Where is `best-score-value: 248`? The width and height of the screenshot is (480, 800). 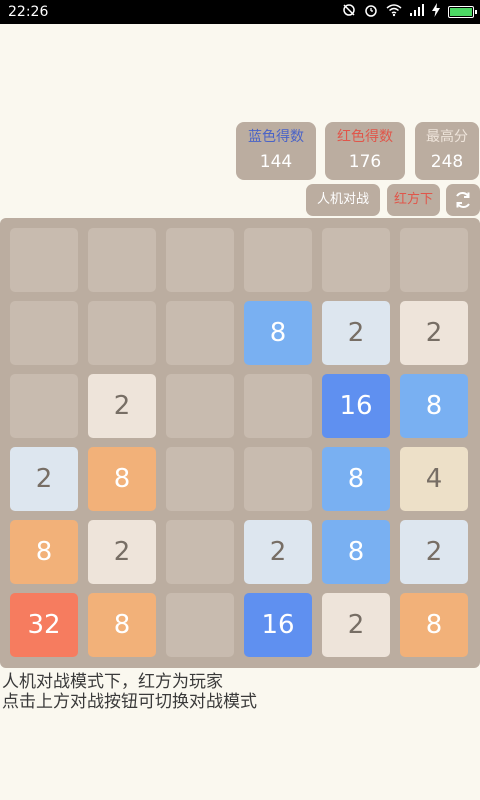 best-score-value: 248 is located at coordinates (447, 162).